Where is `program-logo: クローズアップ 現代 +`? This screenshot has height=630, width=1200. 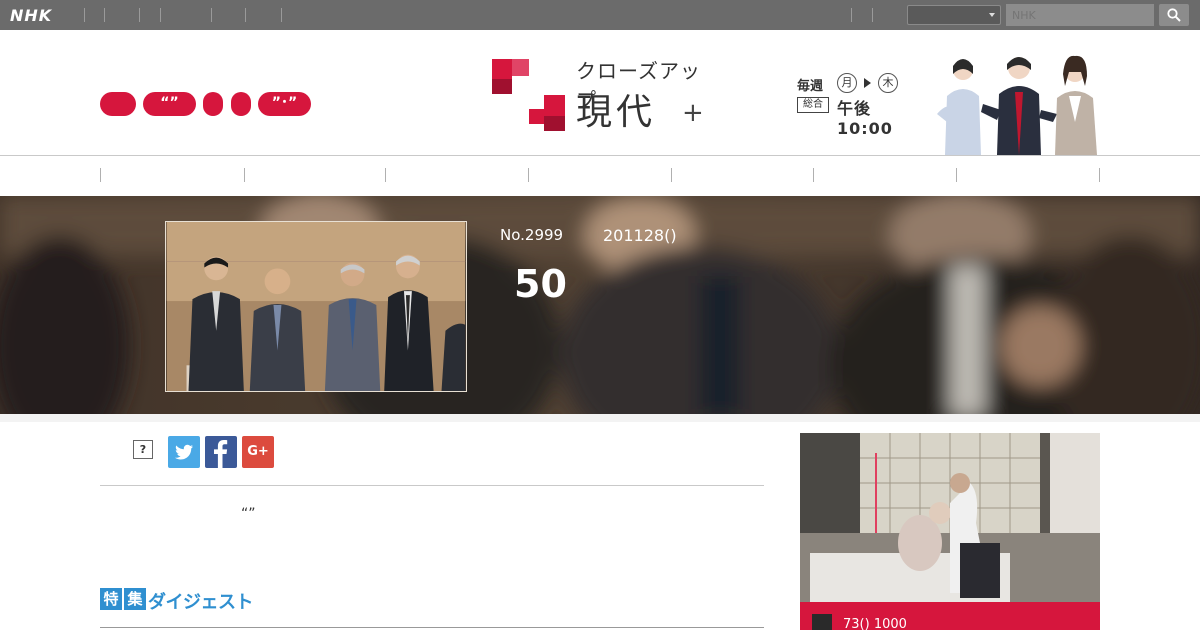 program-logo: クローズアップ 現代 + is located at coordinates (602, 94).